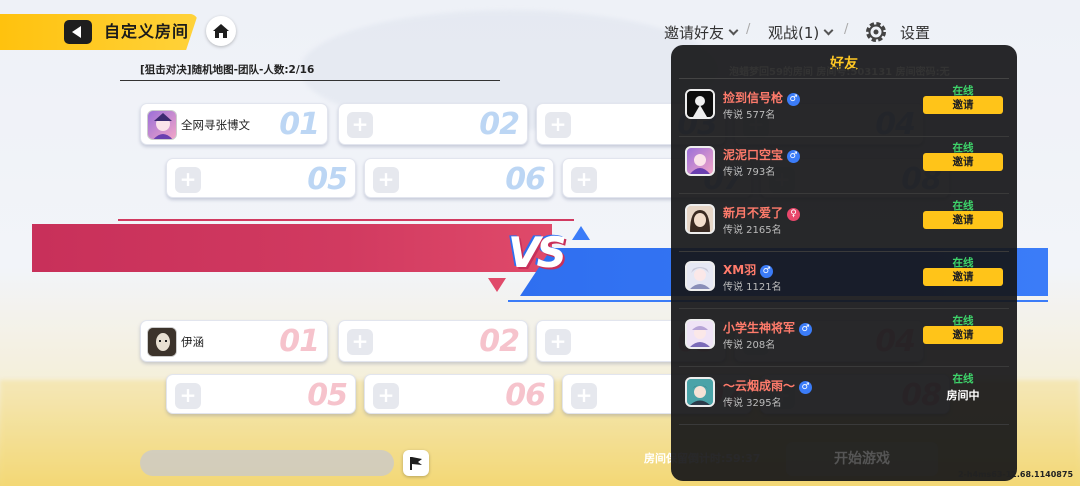  What do you see at coordinates (768, 385) in the screenshot?
I see `friend-name: ～云烟成雨～ ♂` at bounding box center [768, 385].